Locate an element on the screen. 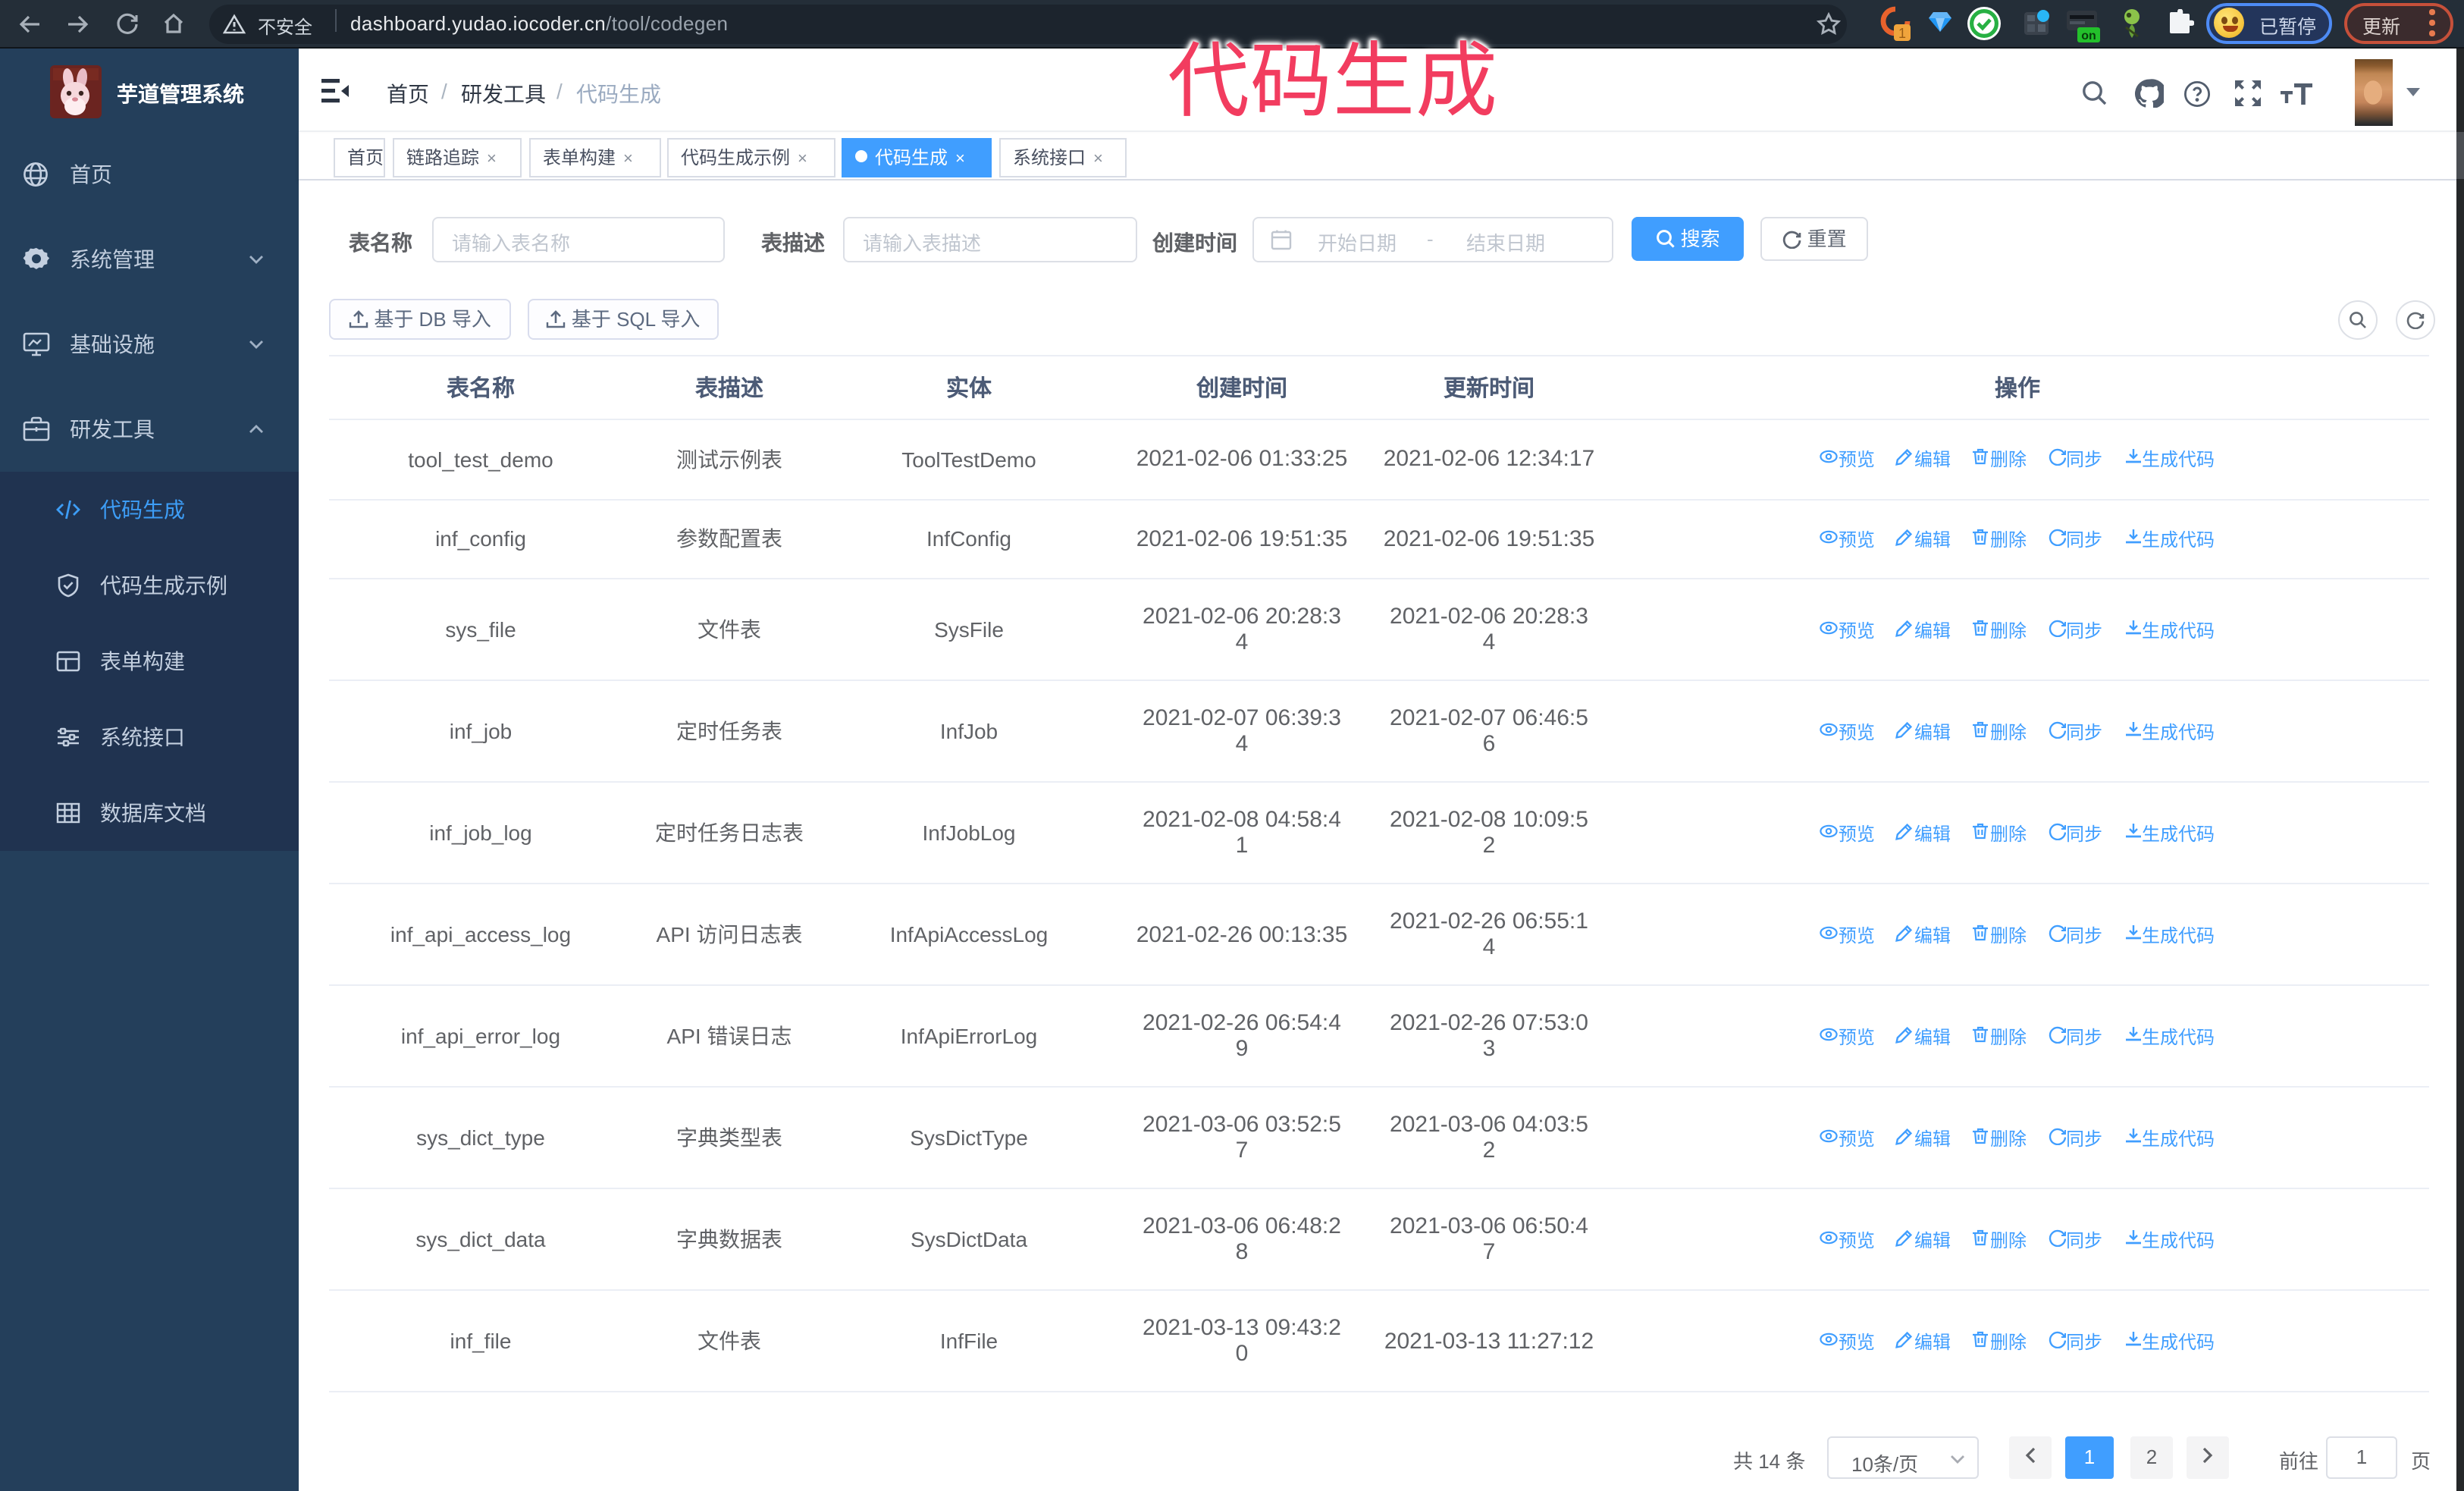 The height and width of the screenshot is (1491, 2464). svg-text: on is located at coordinates (2089, 36).